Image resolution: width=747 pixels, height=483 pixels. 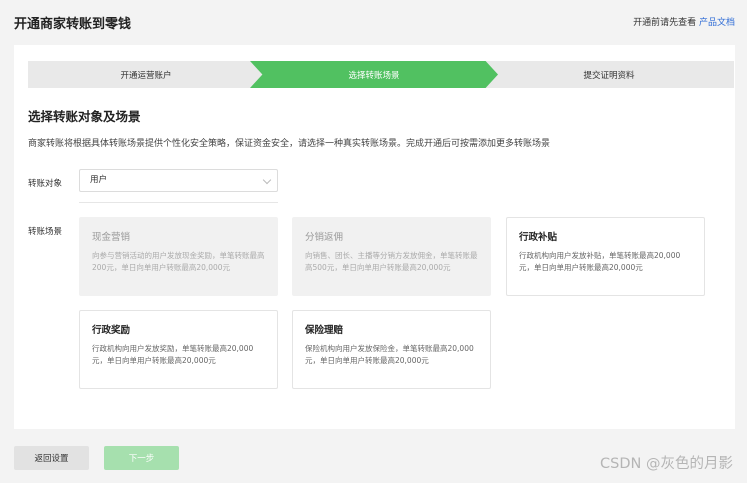 I want to click on step-select-scene: 选择转账场景, so click(x=374, y=74).